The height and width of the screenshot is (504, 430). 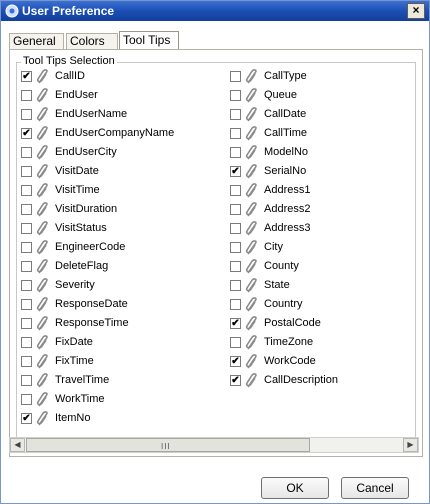 What do you see at coordinates (76, 95) in the screenshot?
I see `item-label: EndUser` at bounding box center [76, 95].